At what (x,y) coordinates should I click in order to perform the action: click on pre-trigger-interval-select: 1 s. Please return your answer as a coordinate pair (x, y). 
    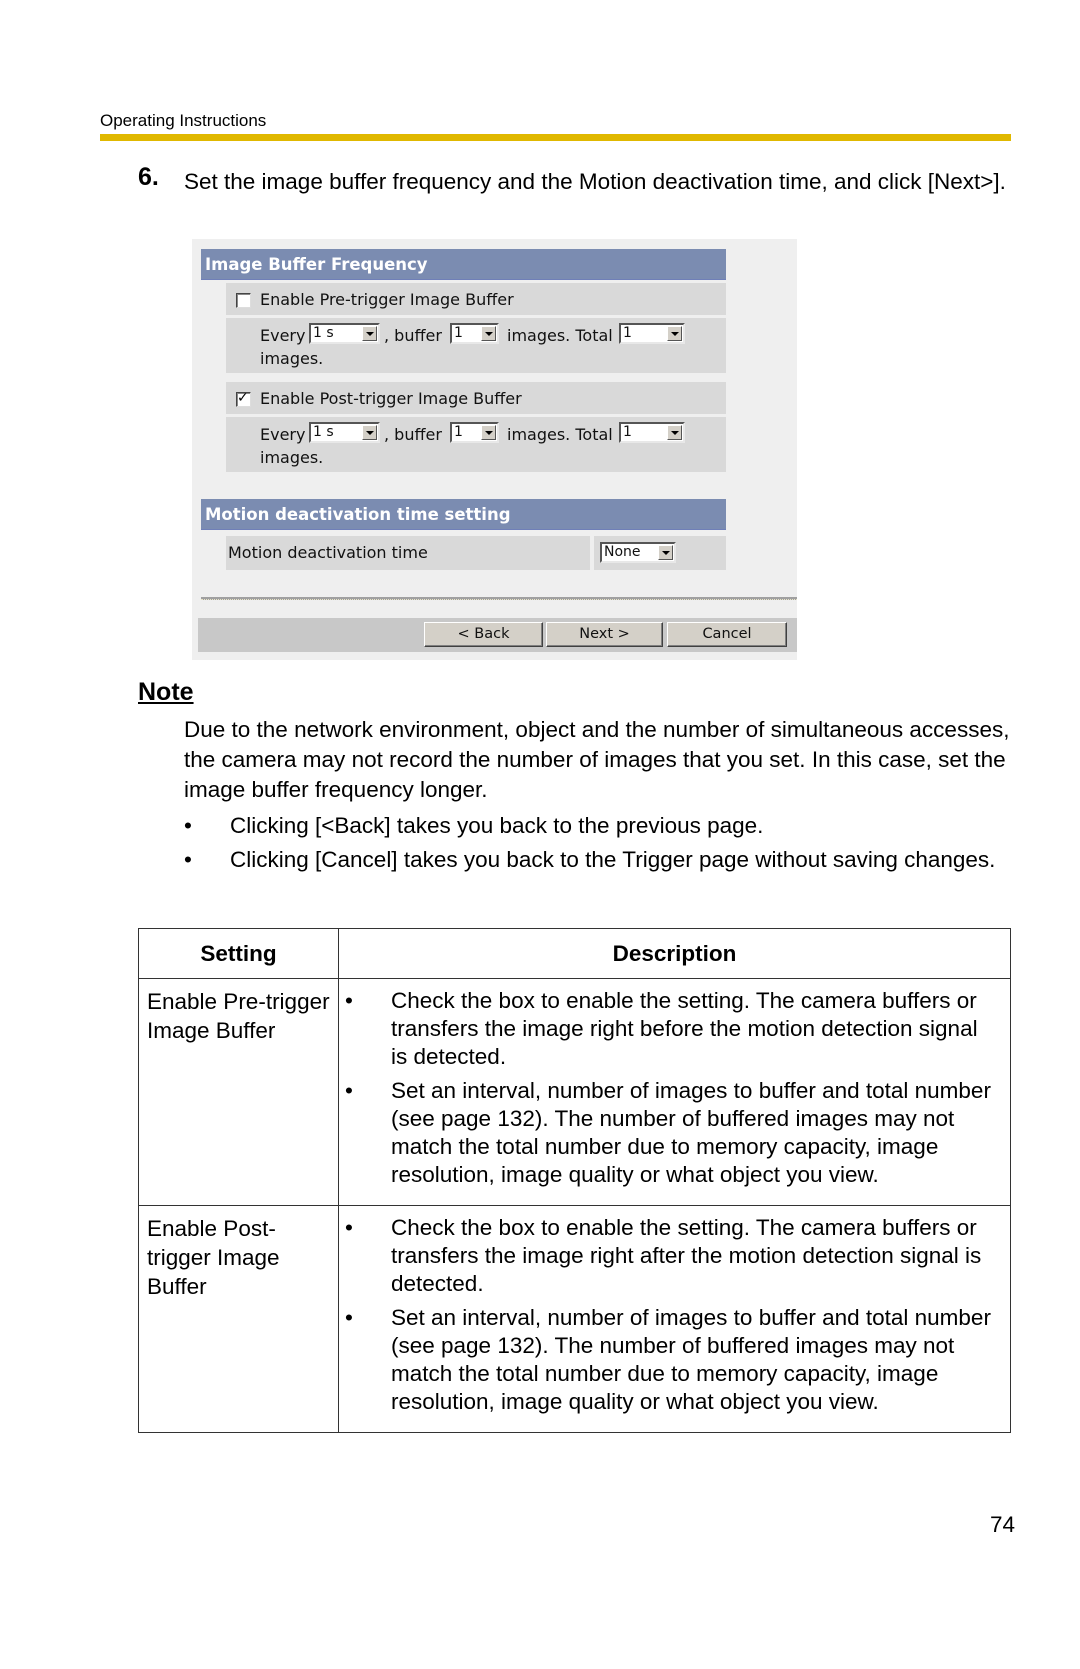
    Looking at the image, I should click on (344, 333).